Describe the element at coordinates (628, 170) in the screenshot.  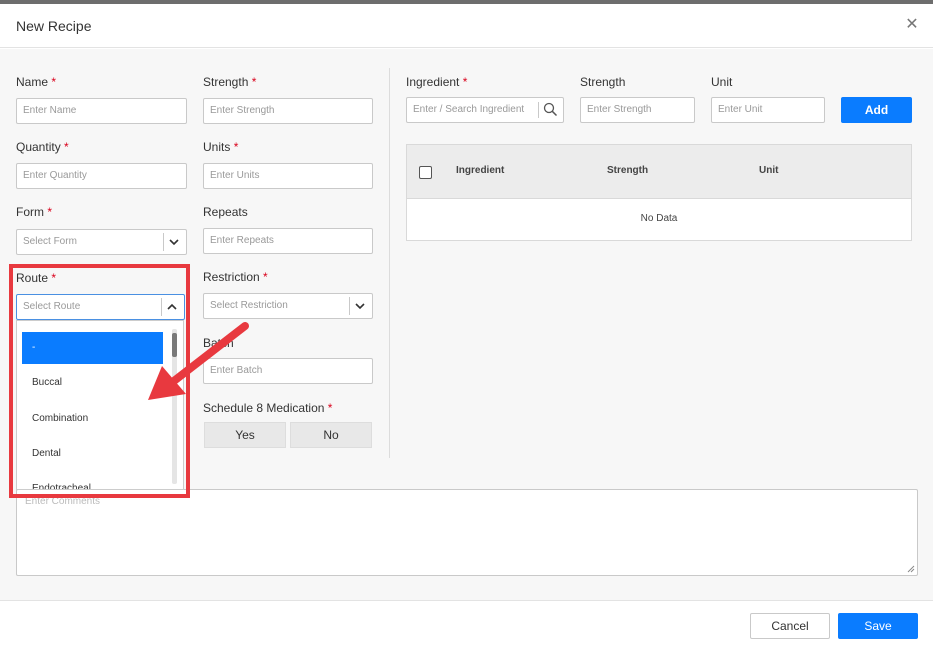
I see `column-header-strength: Strength` at that location.